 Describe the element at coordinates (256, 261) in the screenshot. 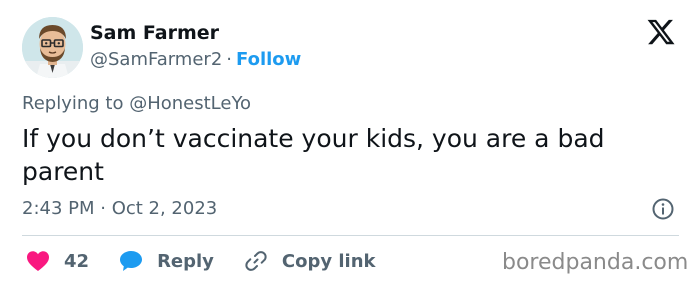

I see `link-icon` at that location.